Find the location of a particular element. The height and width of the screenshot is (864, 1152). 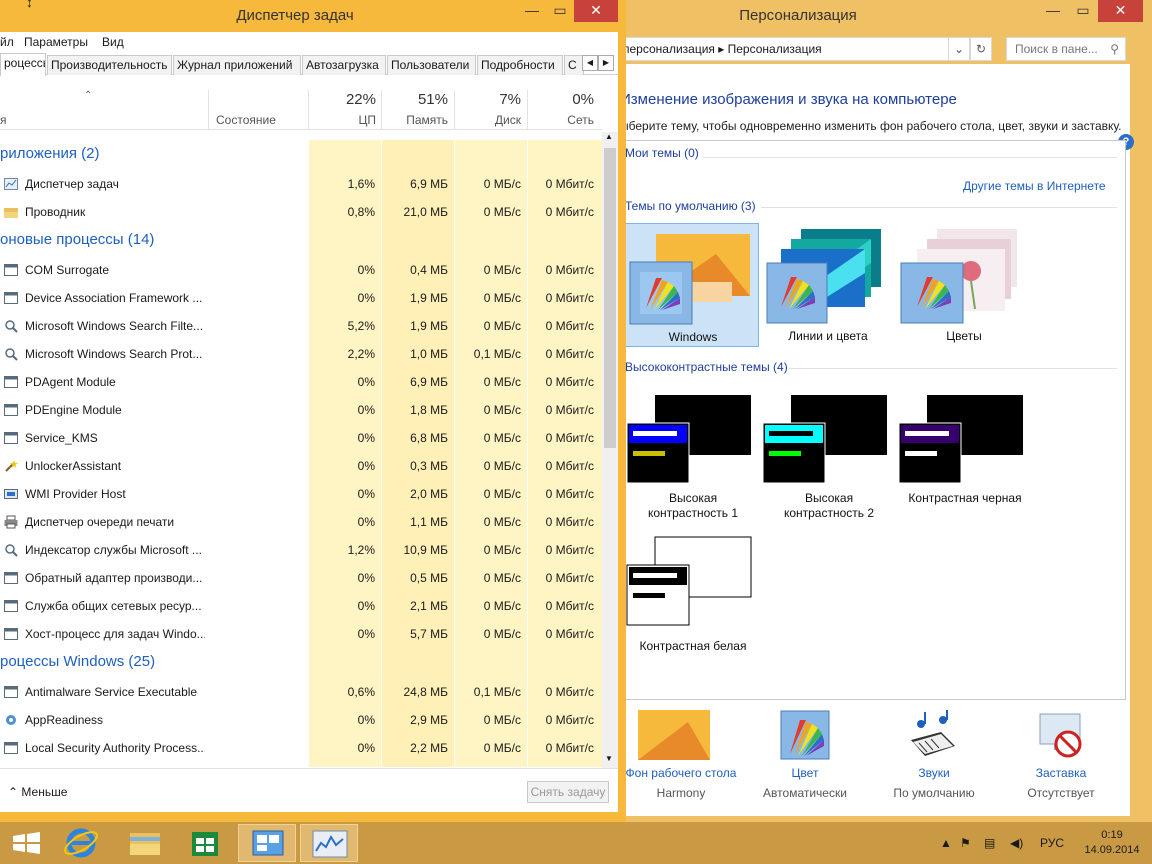

tab-services: С is located at coordinates (574, 65).